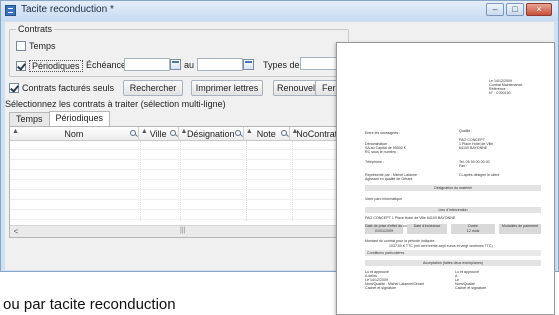  Describe the element at coordinates (539, 9) in the screenshot. I see `close-icon: ×` at that location.